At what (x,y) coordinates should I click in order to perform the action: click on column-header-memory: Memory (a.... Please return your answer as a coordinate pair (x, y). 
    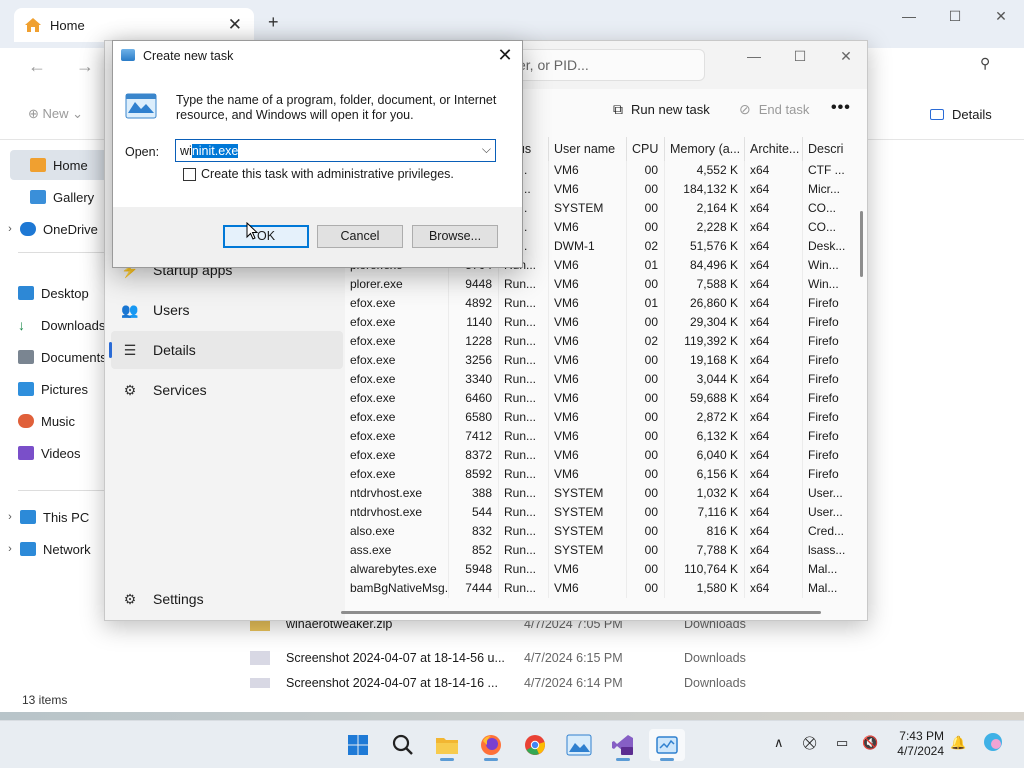
    Looking at the image, I should click on (705, 149).